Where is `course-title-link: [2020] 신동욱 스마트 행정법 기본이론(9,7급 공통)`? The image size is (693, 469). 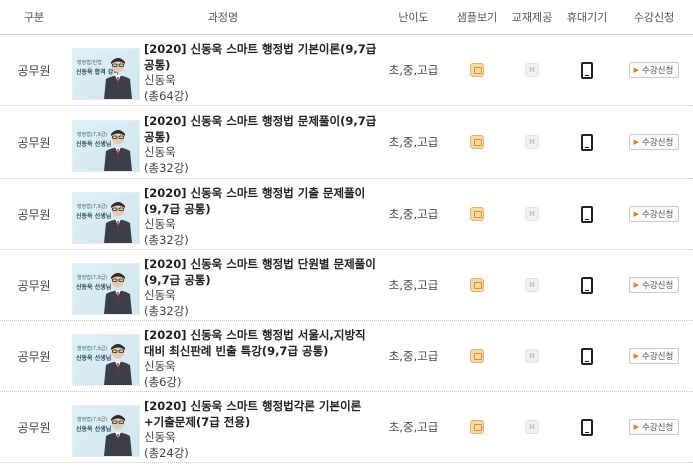 course-title-link: [2020] 신동욱 스마트 행정법 기본이론(9,7급 공통) is located at coordinates (261, 57).